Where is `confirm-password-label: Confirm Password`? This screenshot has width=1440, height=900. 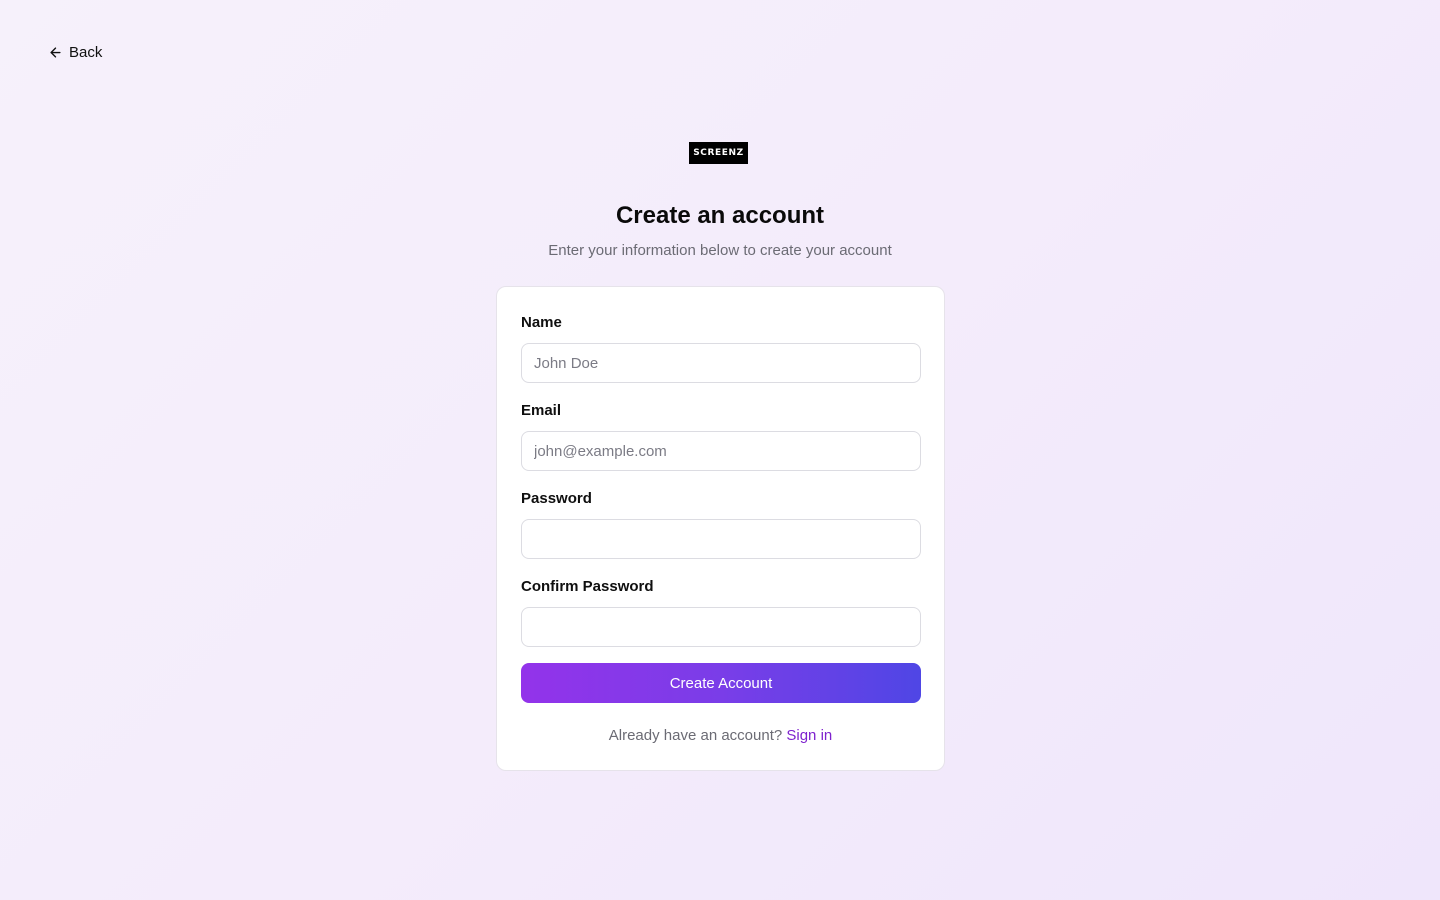
confirm-password-label: Confirm Password is located at coordinates (587, 586).